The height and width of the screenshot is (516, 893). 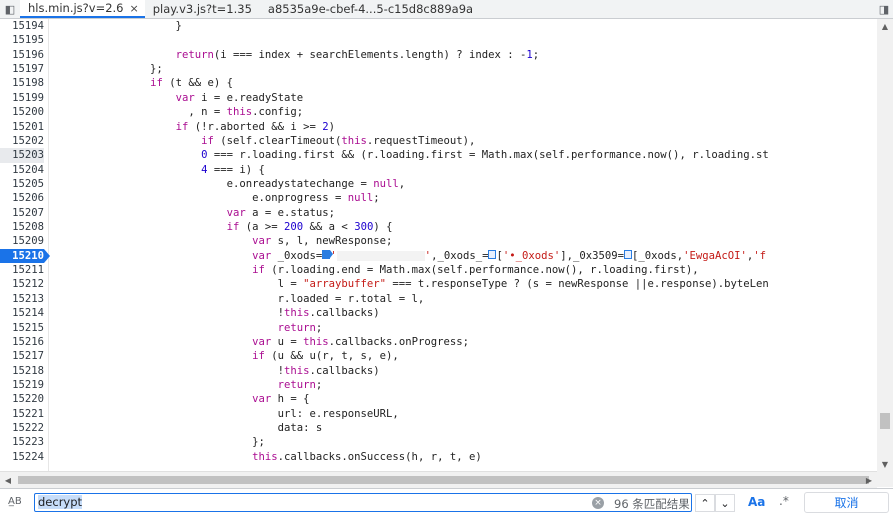 I want to click on code-token: i = e.readyState, so click(x=249, y=97).